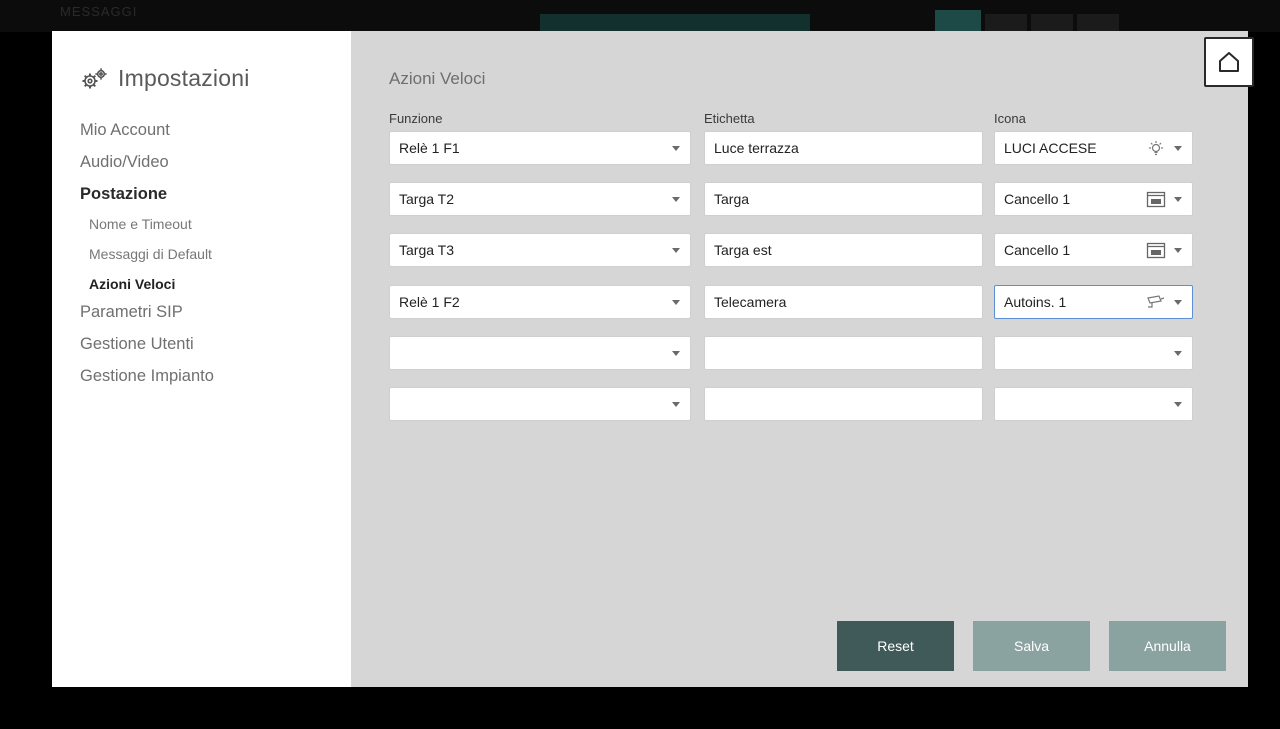 Image resolution: width=1280 pixels, height=729 pixels. Describe the element at coordinates (895, 646) in the screenshot. I see `reset-button: Reset` at that location.